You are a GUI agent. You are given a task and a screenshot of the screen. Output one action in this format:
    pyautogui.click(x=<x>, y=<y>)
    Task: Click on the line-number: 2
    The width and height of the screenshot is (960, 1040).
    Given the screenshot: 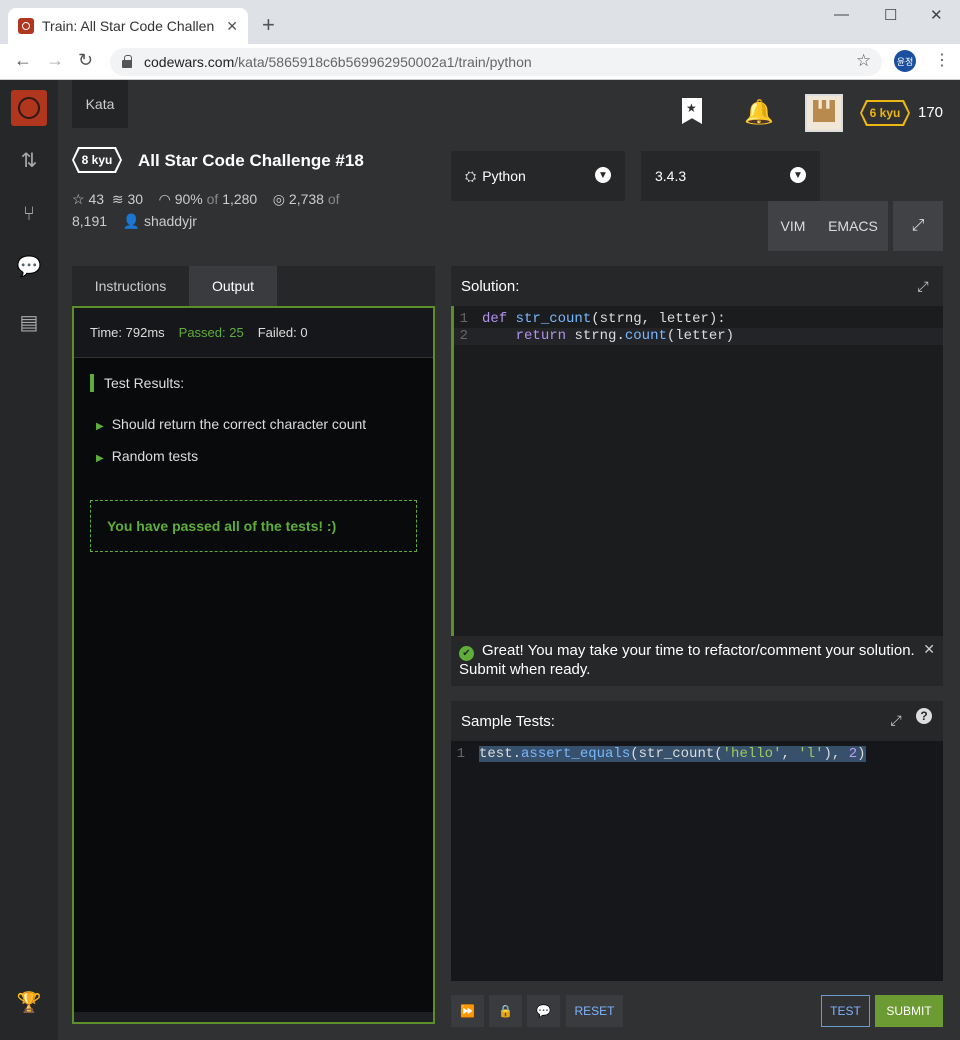 What is the action you would take?
    pyautogui.click(x=463, y=336)
    